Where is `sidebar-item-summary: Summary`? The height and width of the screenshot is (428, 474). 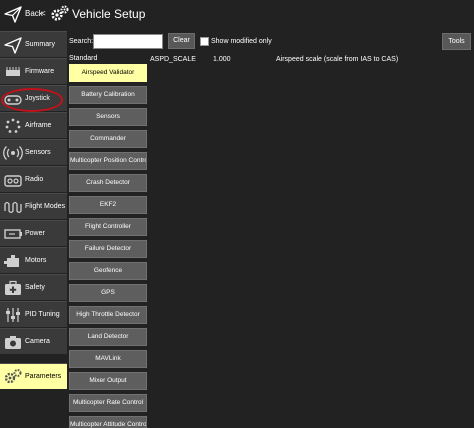 sidebar-item-summary: Summary is located at coordinates (33, 44).